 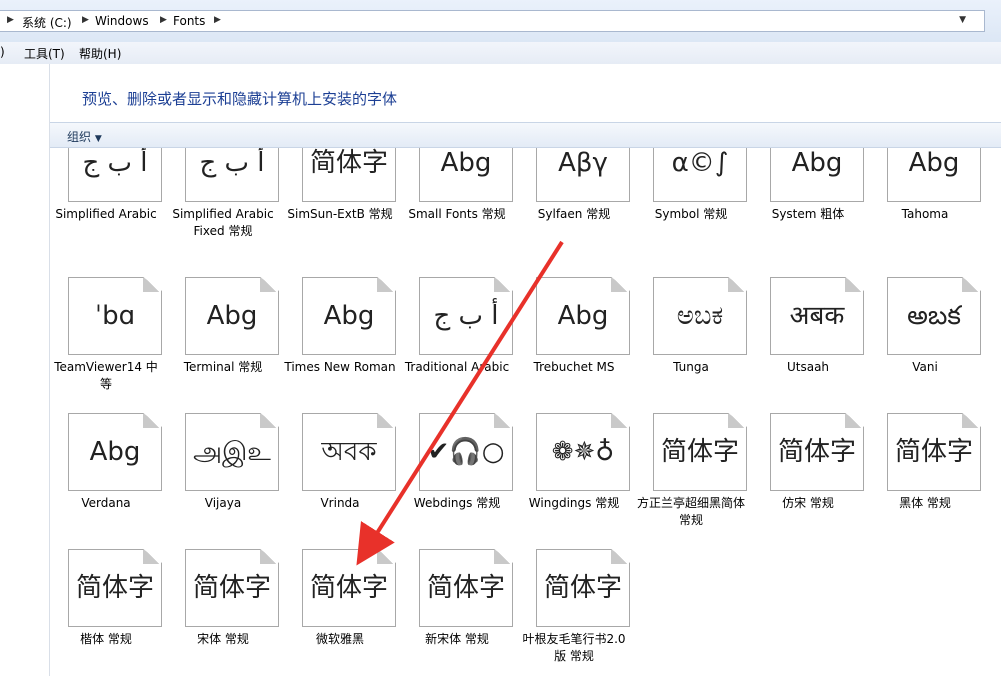 I want to click on menu-item-fragment: ), so click(x=2, y=52).